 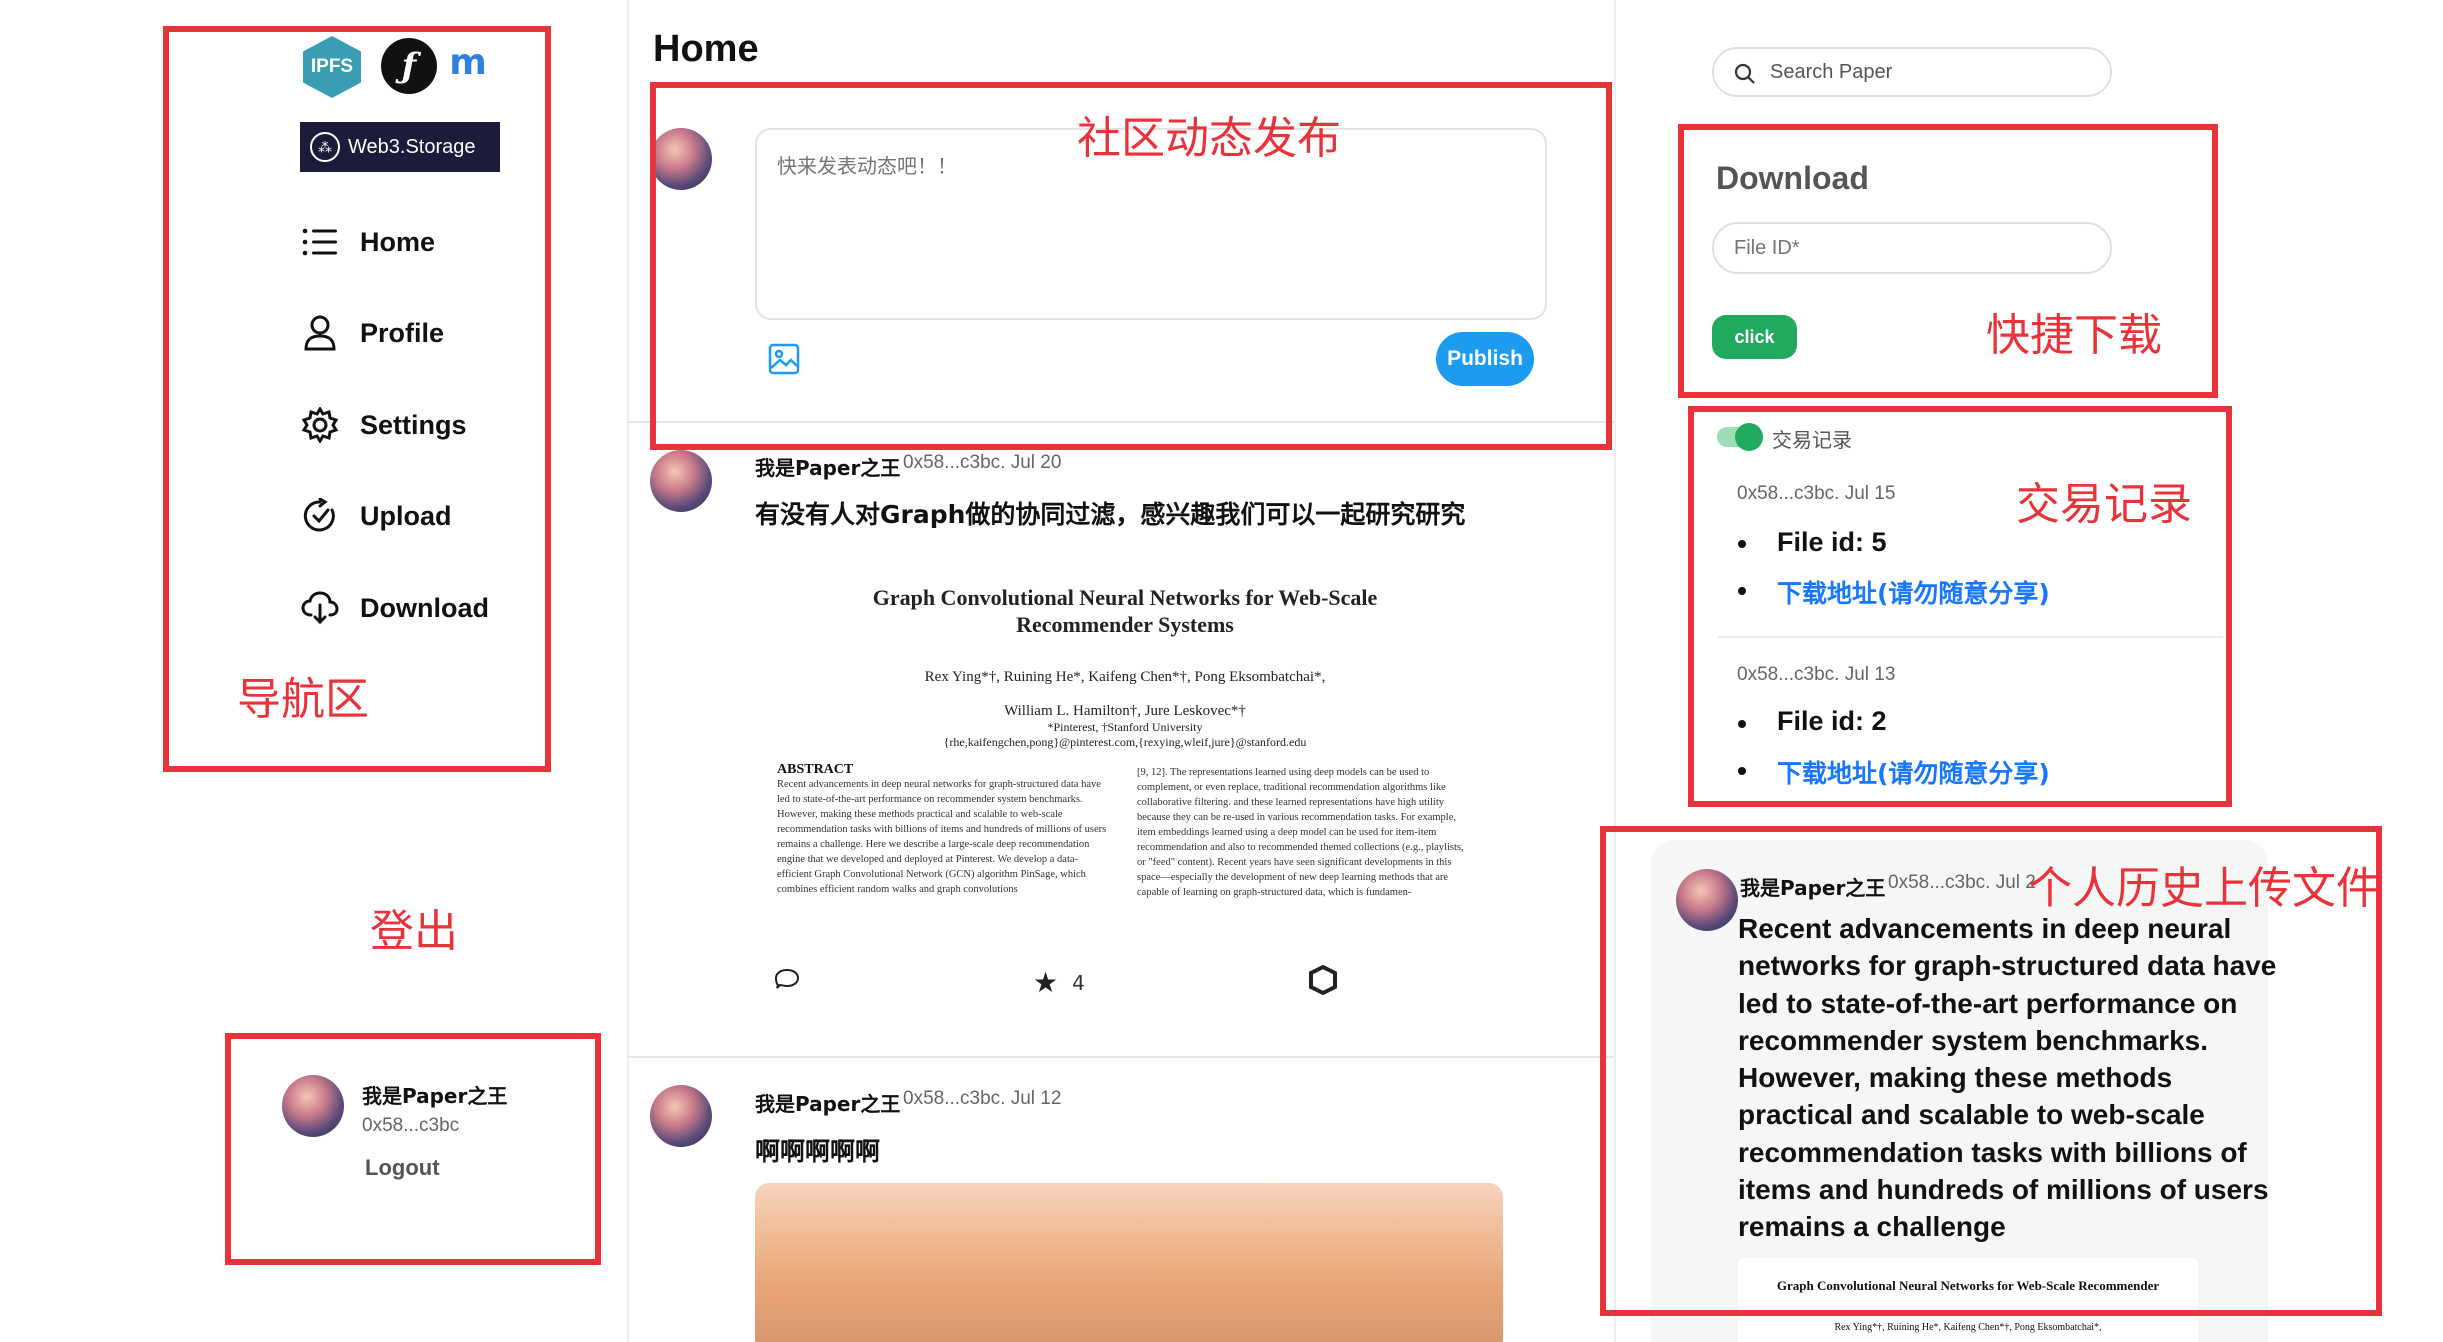 What do you see at coordinates (1832, 542) in the screenshot?
I see `transaction-file-id: File id: 5` at bounding box center [1832, 542].